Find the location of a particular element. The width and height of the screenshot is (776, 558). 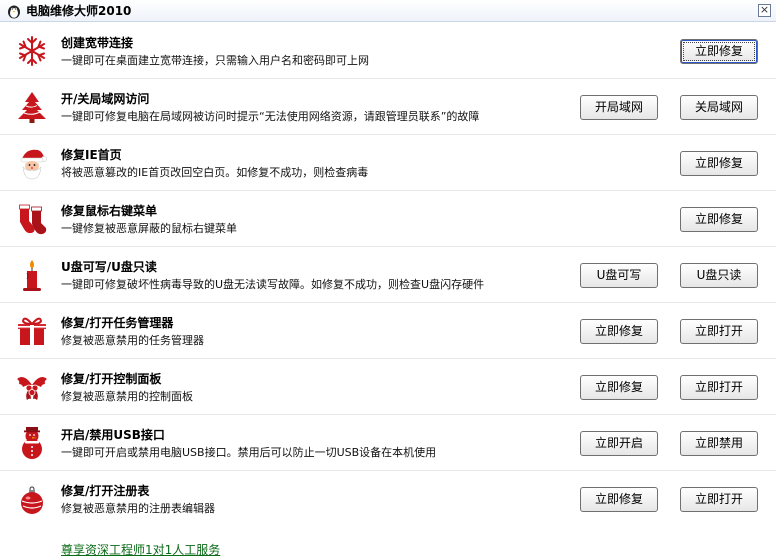

list-item-control-panel: 修复/打开控制面板 修复被恶意禁用的控制面板 立即修复 立即打开 is located at coordinates (388, 387).